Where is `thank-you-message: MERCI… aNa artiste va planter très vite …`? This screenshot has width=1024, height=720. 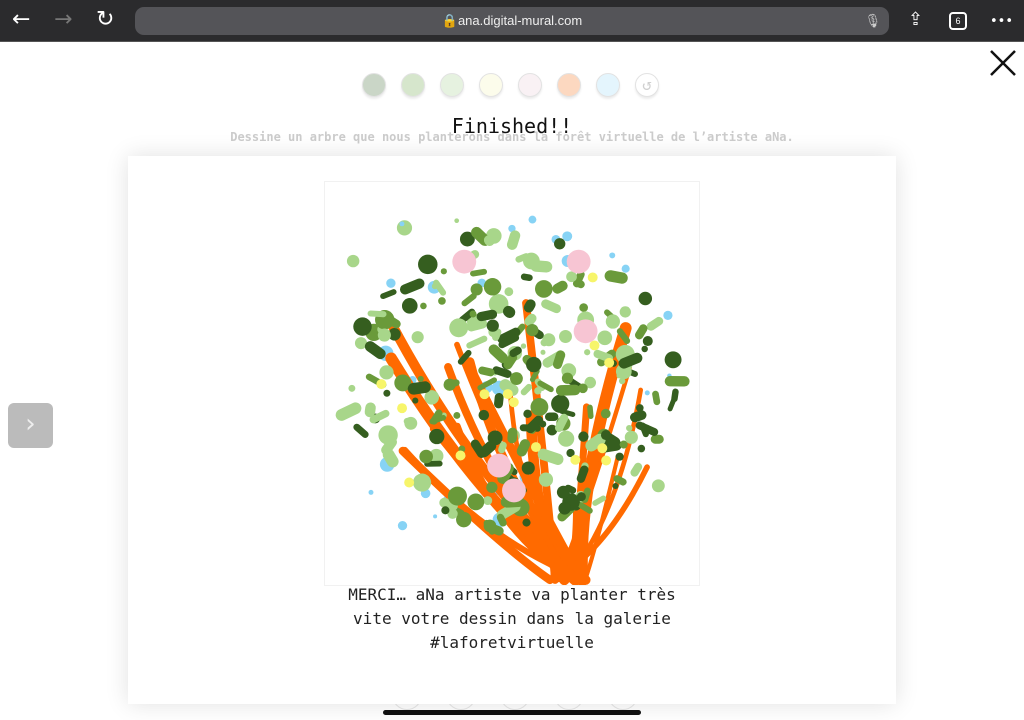 thank-you-message: MERCI… aNa artiste va planter très vite … is located at coordinates (512, 619).